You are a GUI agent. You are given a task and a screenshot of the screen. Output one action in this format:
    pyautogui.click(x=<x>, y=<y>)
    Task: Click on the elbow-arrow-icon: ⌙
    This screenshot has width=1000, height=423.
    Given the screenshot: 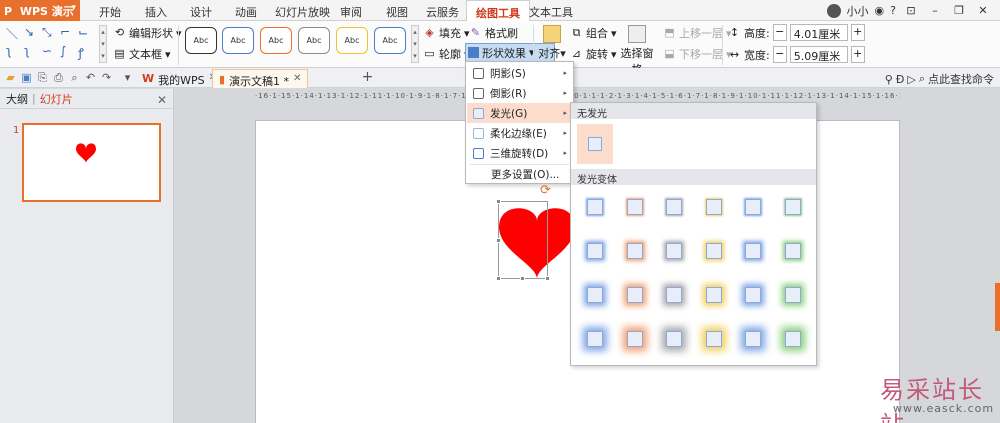 What is the action you would take?
    pyautogui.click(x=83, y=32)
    